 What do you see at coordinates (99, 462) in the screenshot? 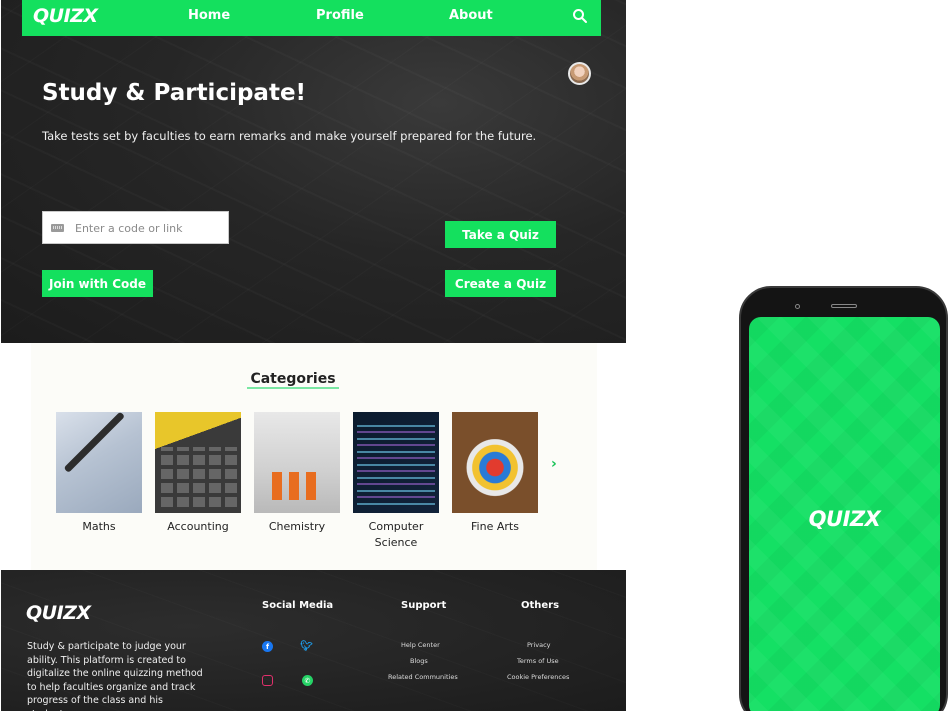
I see `maths-image` at bounding box center [99, 462].